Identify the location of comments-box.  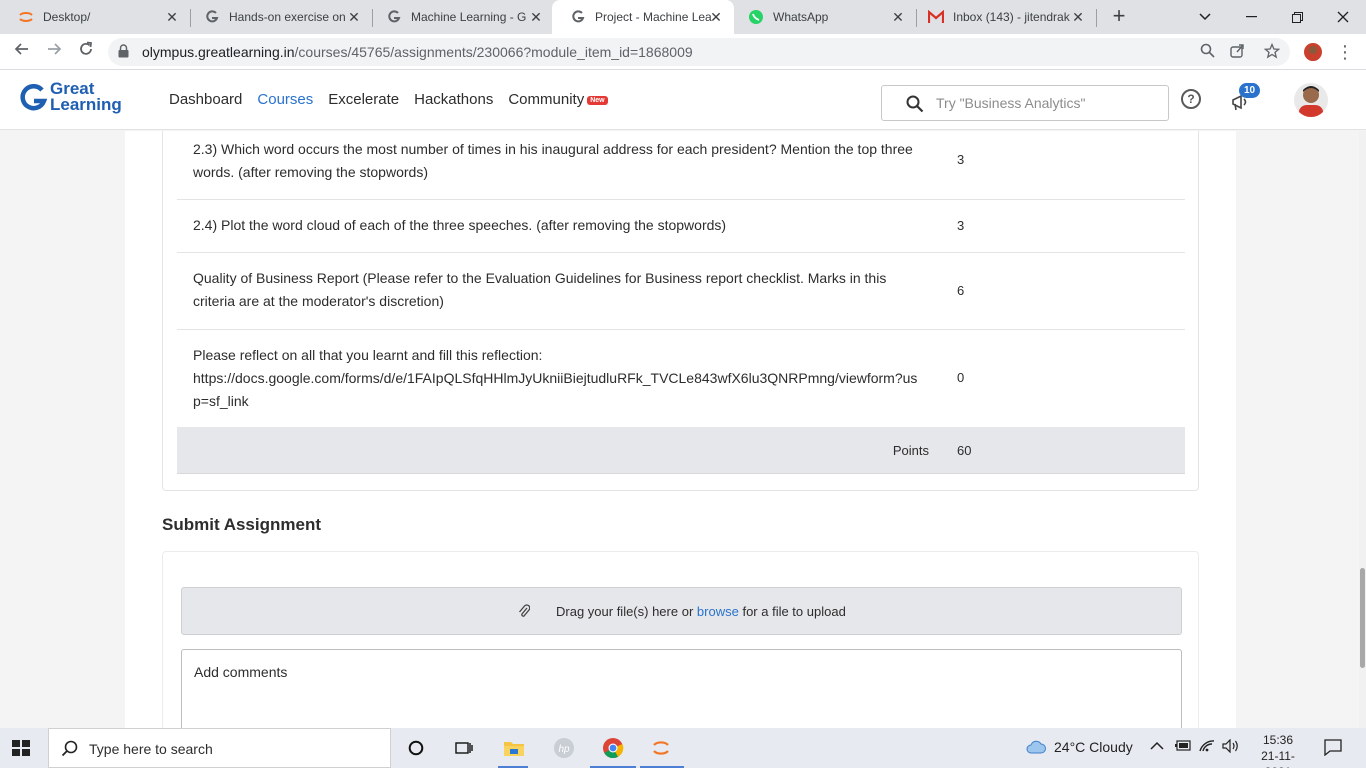
(681, 688).